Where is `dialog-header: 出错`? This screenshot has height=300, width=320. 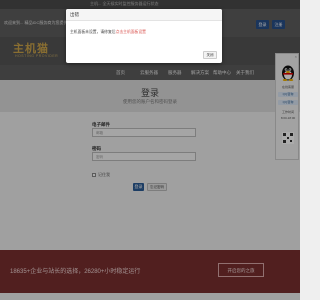
dialog-header: 出错 is located at coordinates (144, 15).